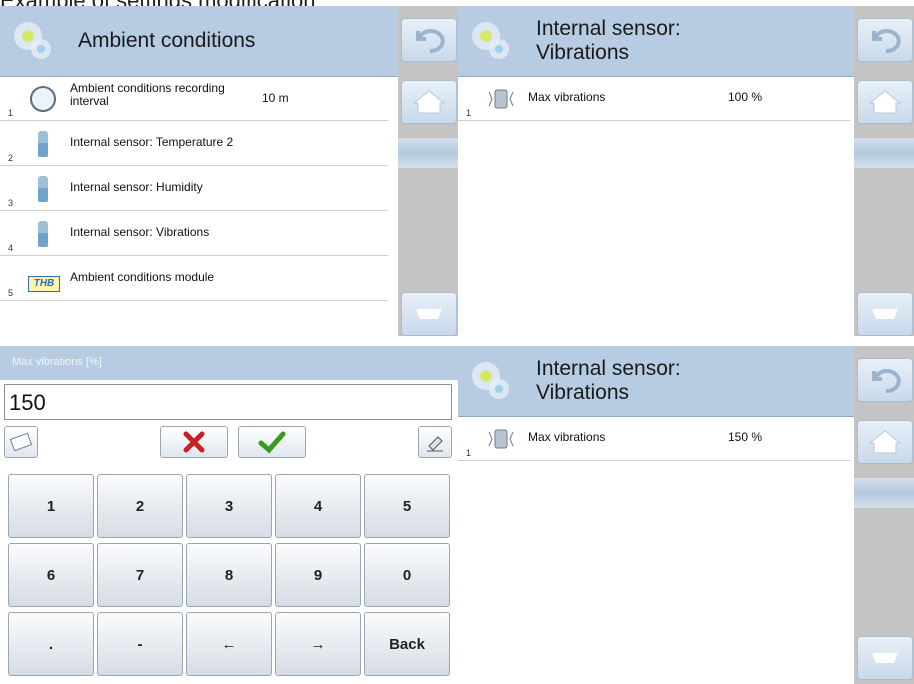 Image resolution: width=914 pixels, height=684 pixels. I want to click on value-input: 150, so click(228, 402).